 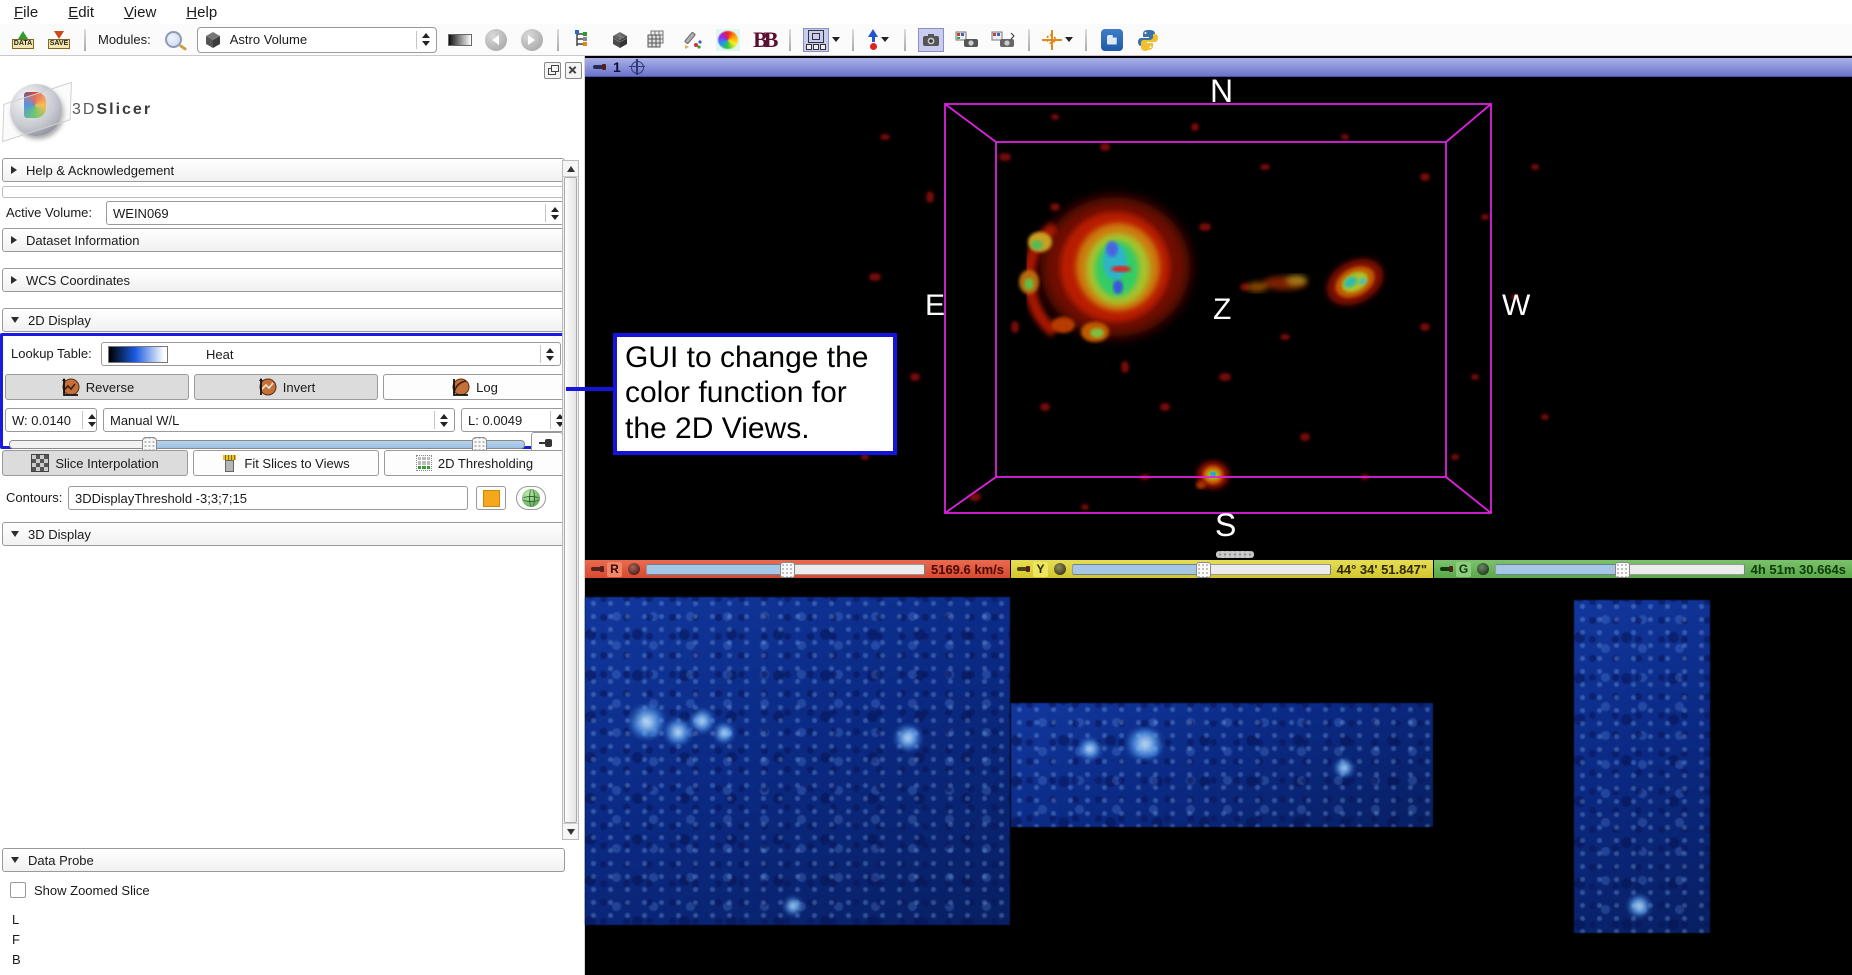 What do you see at coordinates (286, 387) in the screenshot?
I see `invert-button: Invert` at bounding box center [286, 387].